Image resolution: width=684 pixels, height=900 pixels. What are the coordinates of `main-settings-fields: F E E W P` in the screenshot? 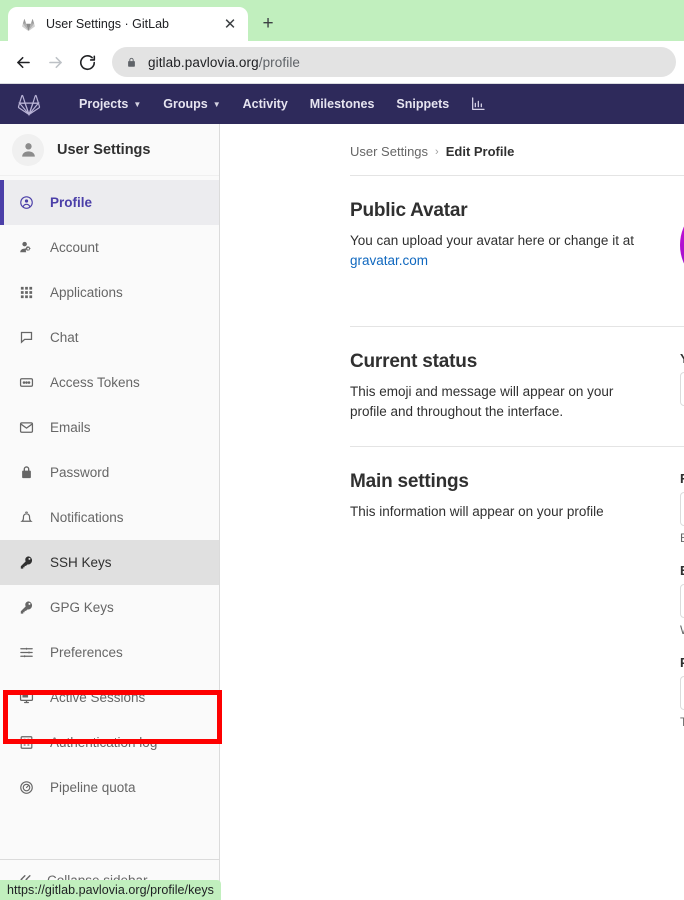 It's located at (682, 609).